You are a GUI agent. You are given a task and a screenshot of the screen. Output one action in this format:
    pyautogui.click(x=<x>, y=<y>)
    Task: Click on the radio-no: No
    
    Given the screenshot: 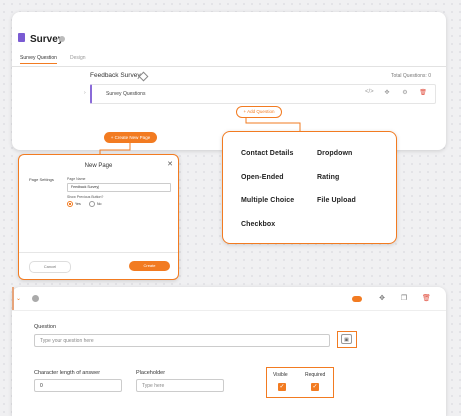 What is the action you would take?
    pyautogui.click(x=95, y=204)
    